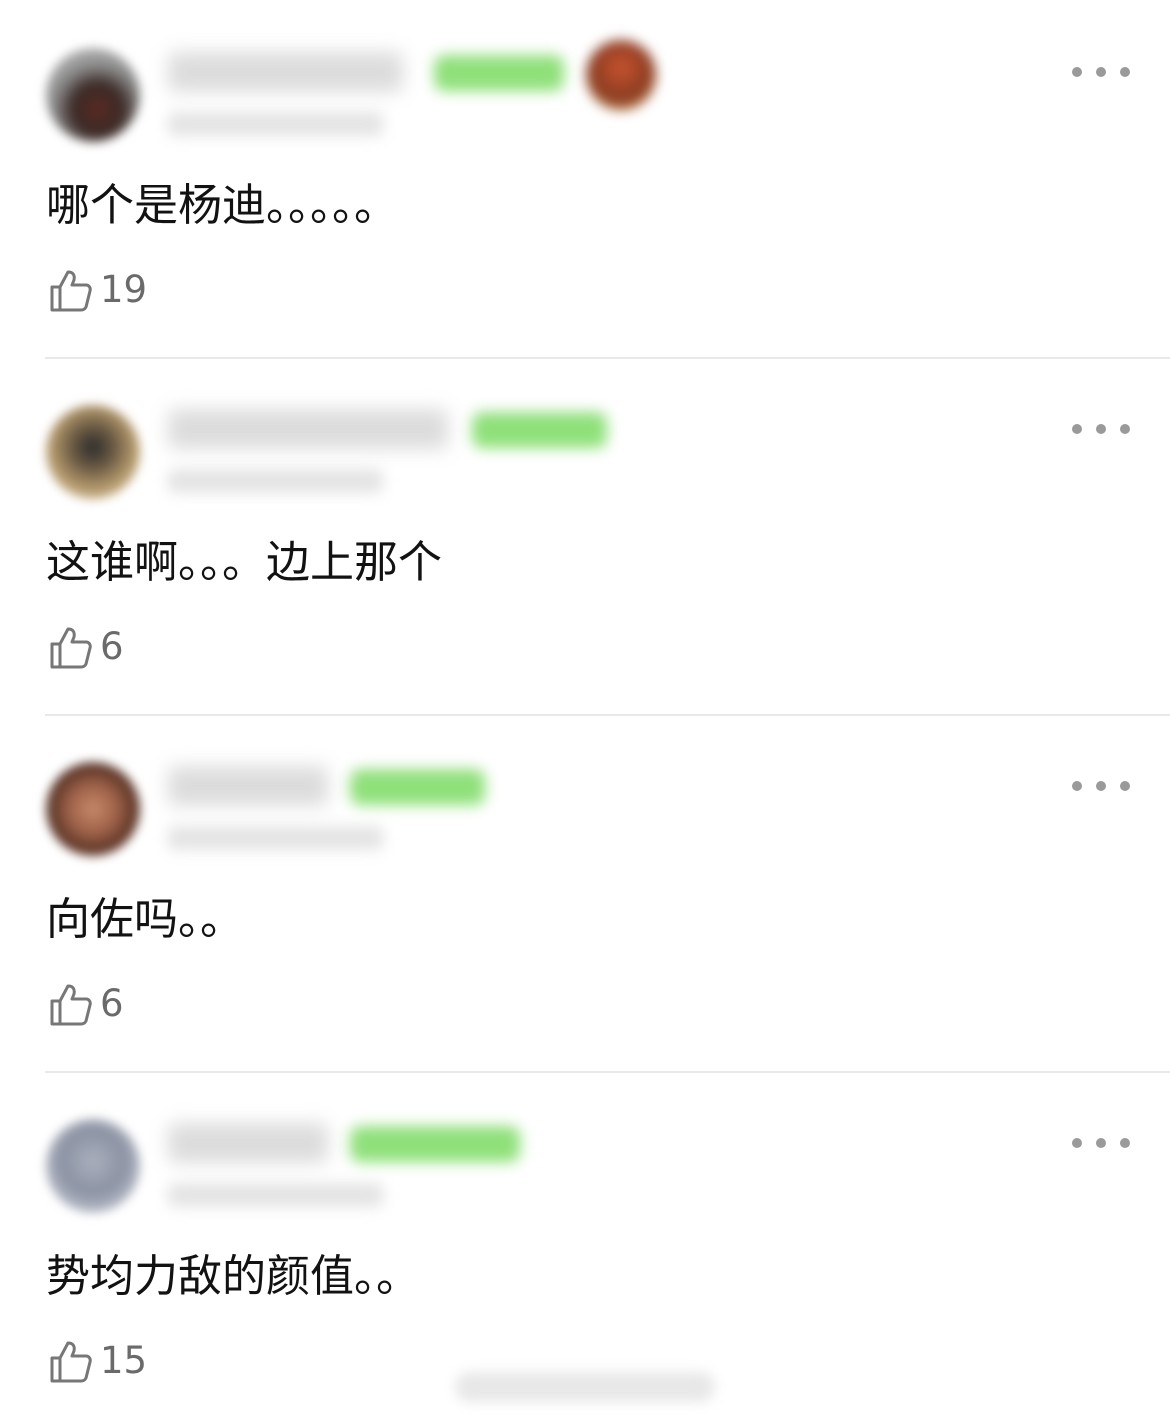  What do you see at coordinates (96, 1361) in the screenshot?
I see `like-button: 15` at bounding box center [96, 1361].